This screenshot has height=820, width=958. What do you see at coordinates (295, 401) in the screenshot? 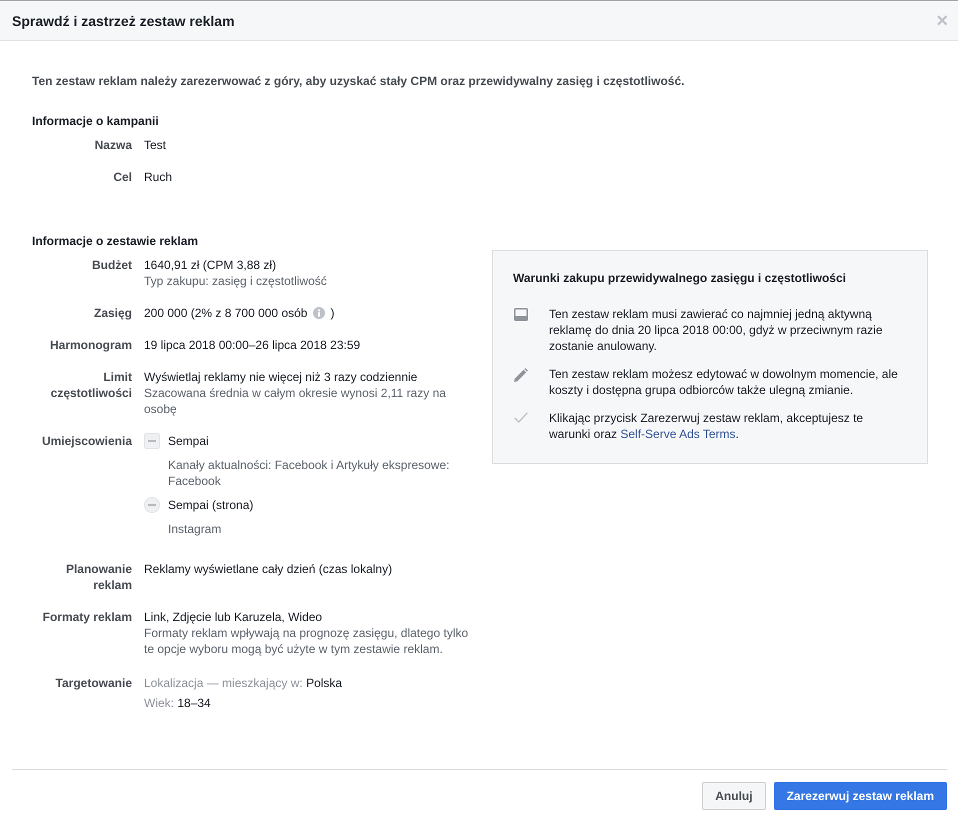
I see `field-note: Szacowana średnia w całym okresie wynosi 2,11 razy na osobę` at bounding box center [295, 401].